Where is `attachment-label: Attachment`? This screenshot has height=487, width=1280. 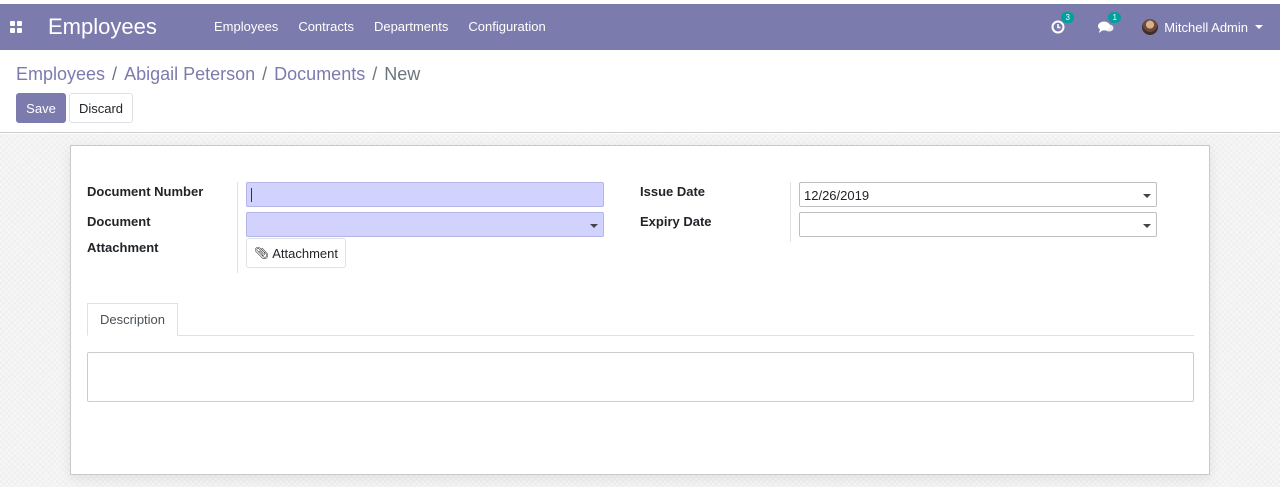
attachment-label: Attachment is located at coordinates (123, 247).